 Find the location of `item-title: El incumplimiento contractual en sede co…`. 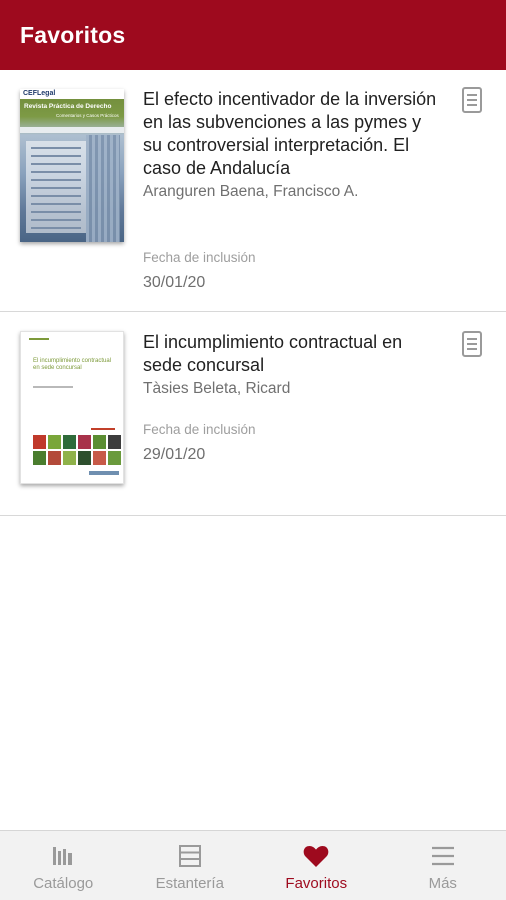

item-title: El incumplimiento contractual en sede co… is located at coordinates (291, 354).